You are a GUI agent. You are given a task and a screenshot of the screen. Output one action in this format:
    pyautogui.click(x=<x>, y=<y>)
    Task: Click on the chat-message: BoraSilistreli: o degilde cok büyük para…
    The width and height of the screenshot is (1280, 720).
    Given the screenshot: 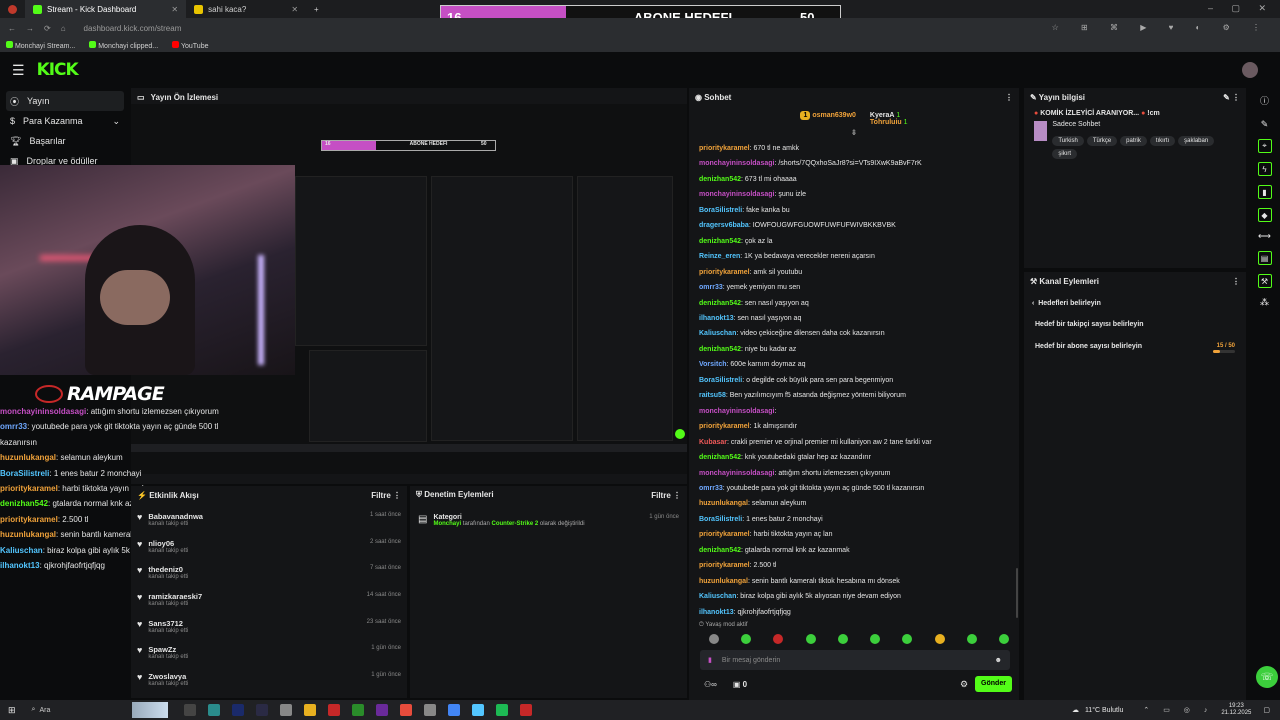 What is the action you would take?
    pyautogui.click(x=854, y=380)
    